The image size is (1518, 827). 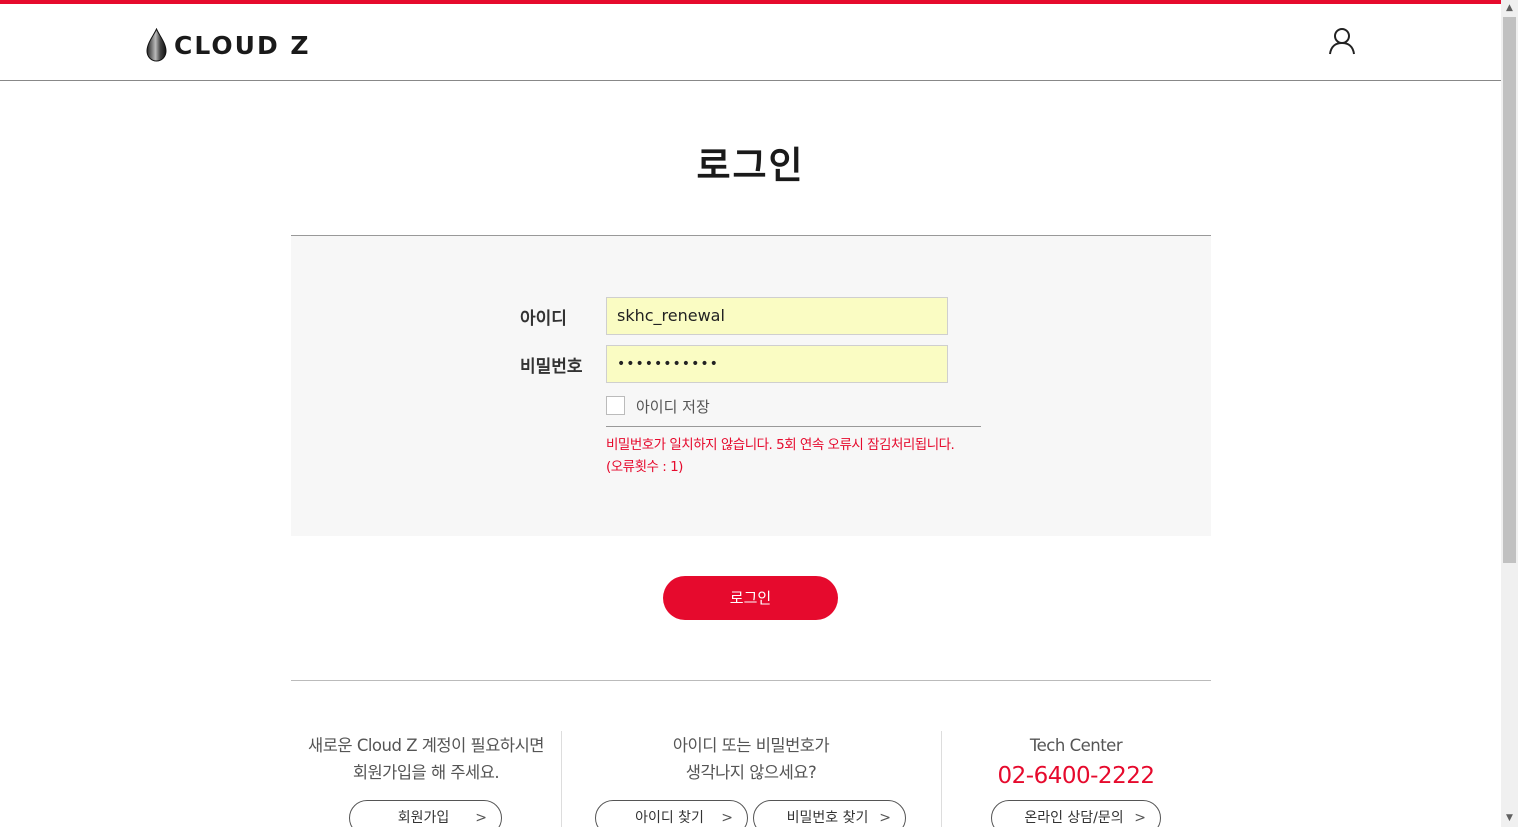 I want to click on cloud-z-logo: CLOUD Z, so click(x=228, y=45).